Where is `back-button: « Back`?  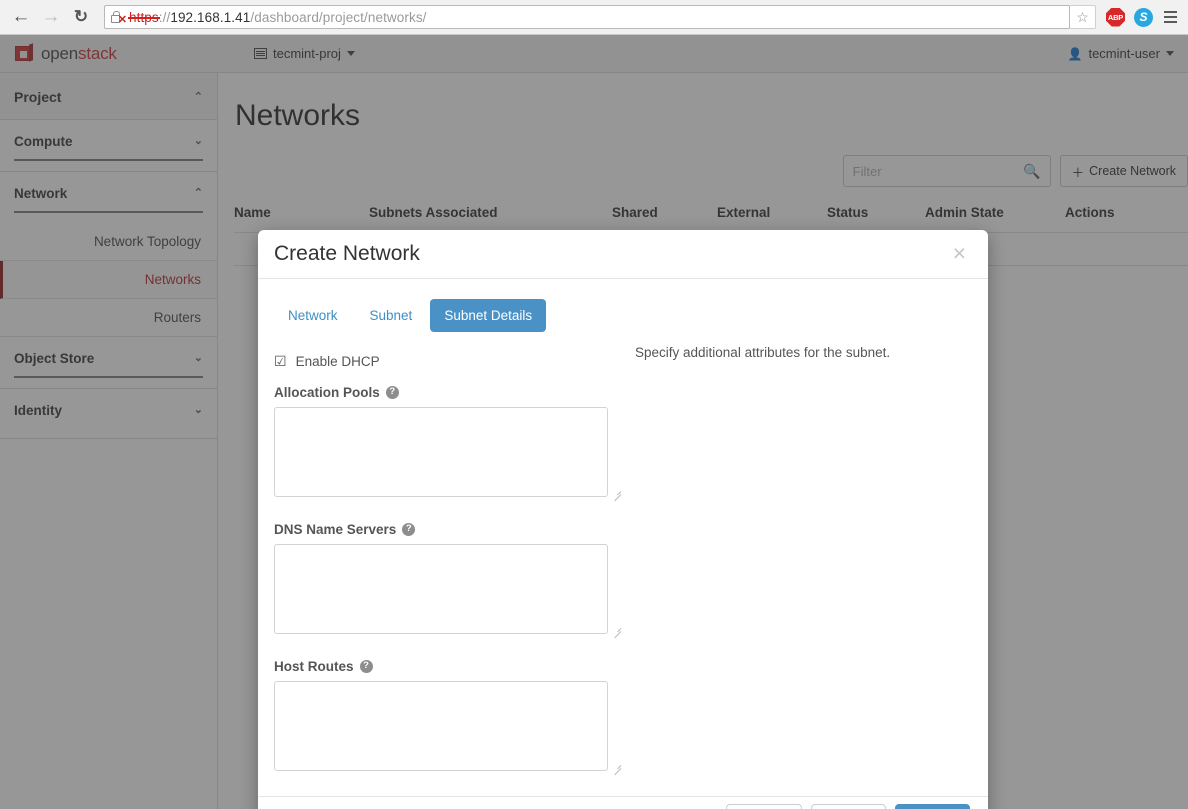
back-button: « Back is located at coordinates (849, 806).